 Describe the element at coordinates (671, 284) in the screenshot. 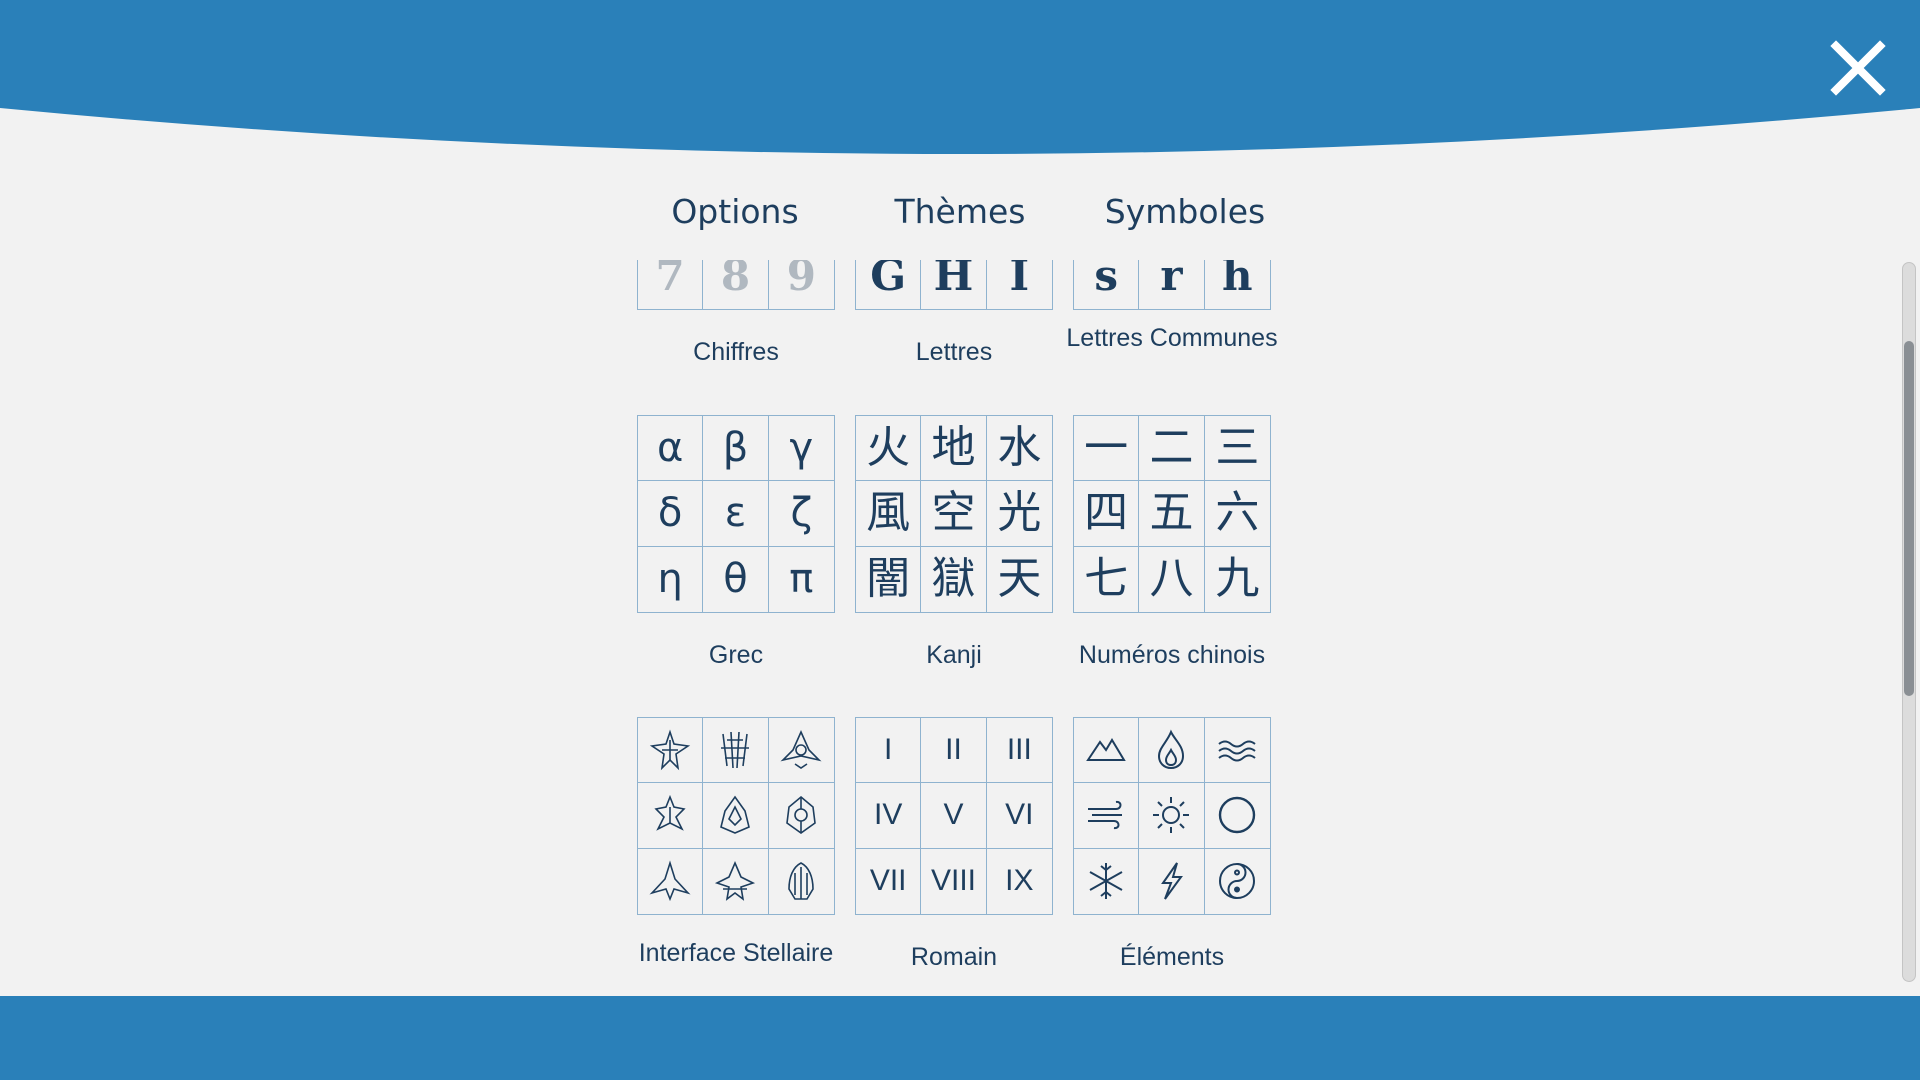

I see `symbol-cell: 7` at that location.